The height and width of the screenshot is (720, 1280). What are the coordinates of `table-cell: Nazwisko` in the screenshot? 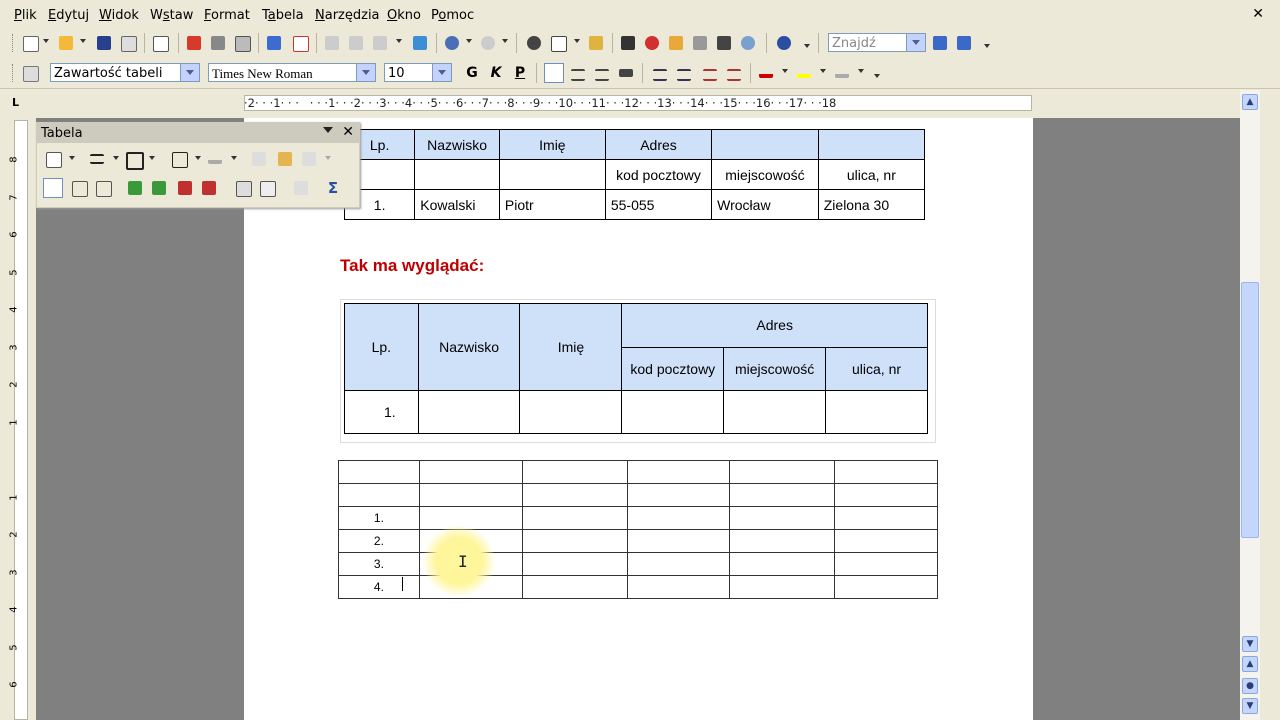 It's located at (457, 144).